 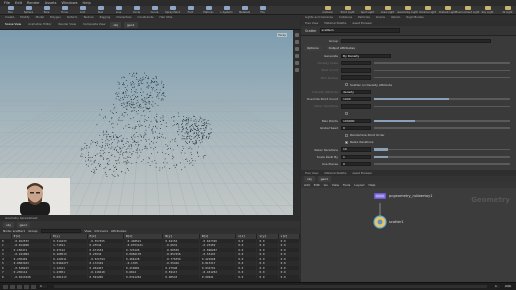 What do you see at coordinates (407, 10) in the screenshot?
I see `shelf-tool-geometry-light: Geometry Light` at bounding box center [407, 10].